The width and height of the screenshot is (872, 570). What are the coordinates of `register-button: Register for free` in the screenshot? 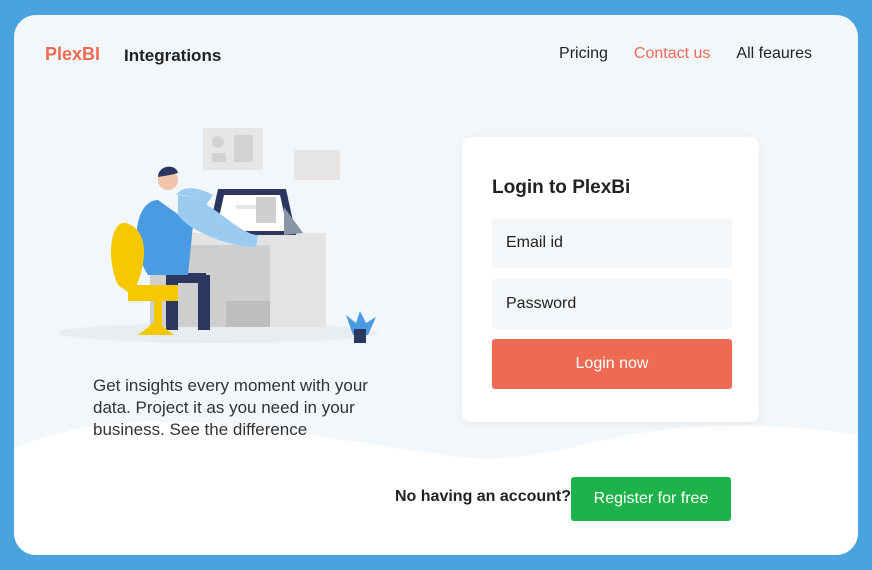 It's located at (651, 499).